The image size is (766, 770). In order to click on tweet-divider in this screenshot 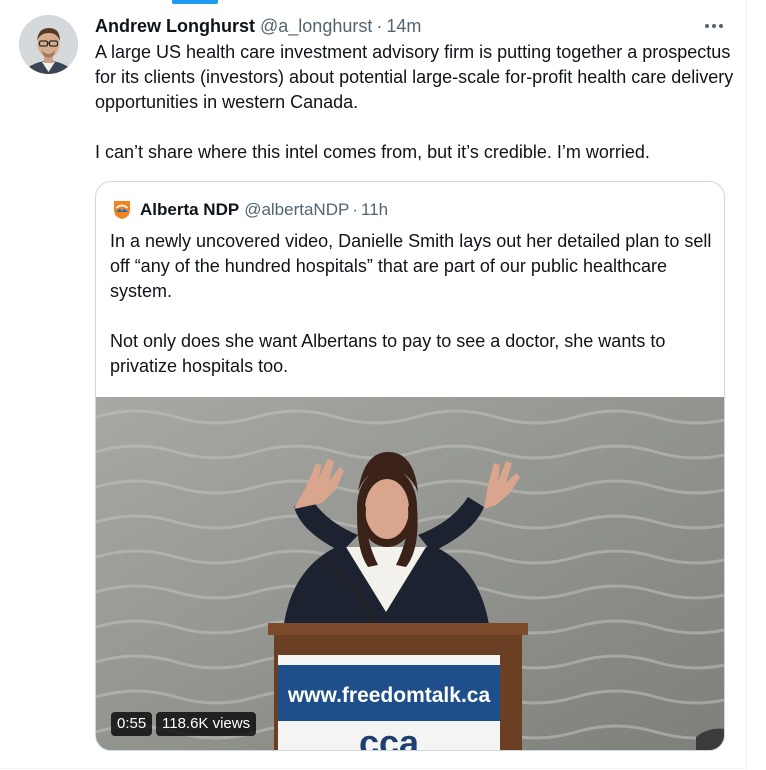, I will do `click(373, 768)`.